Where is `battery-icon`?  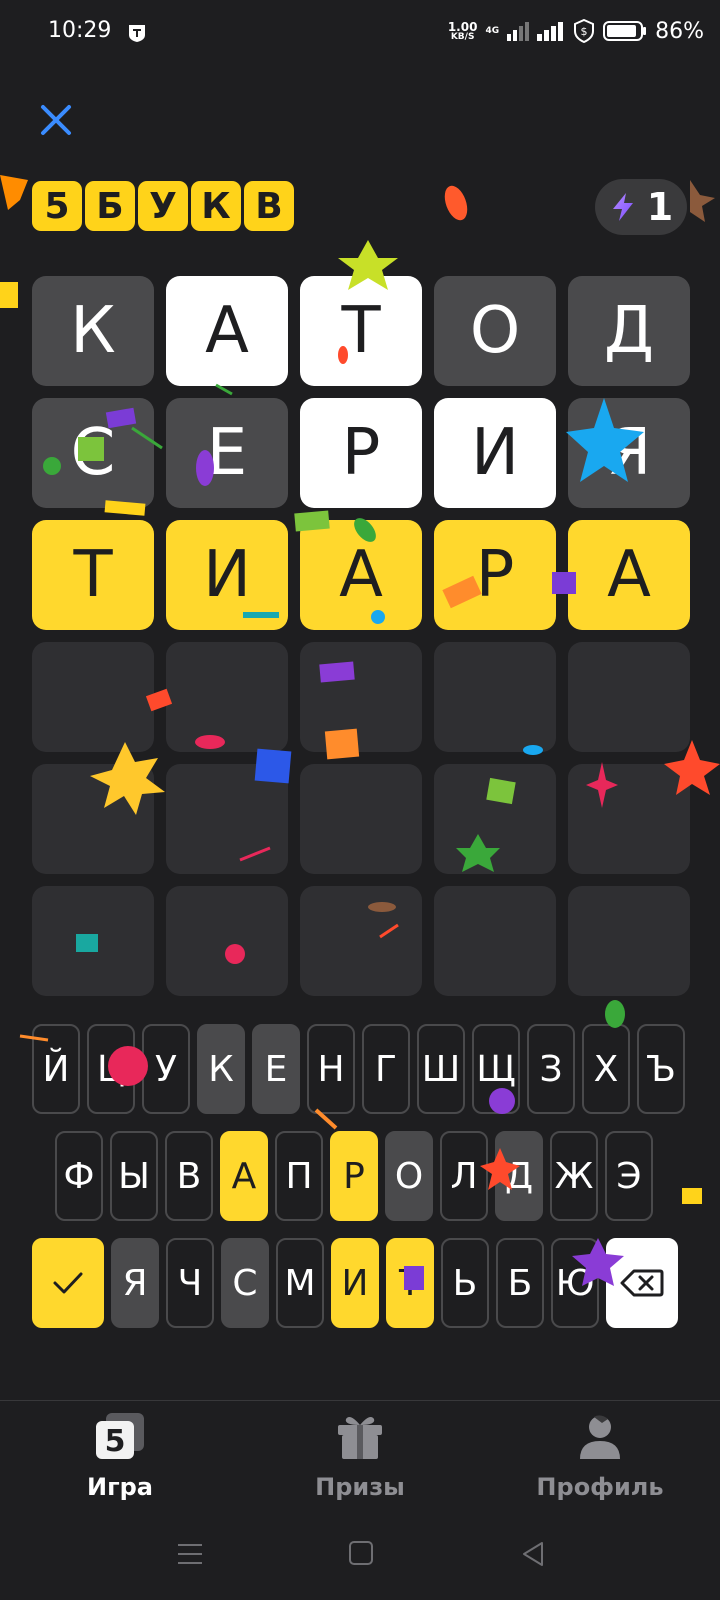 battery-icon is located at coordinates (625, 31).